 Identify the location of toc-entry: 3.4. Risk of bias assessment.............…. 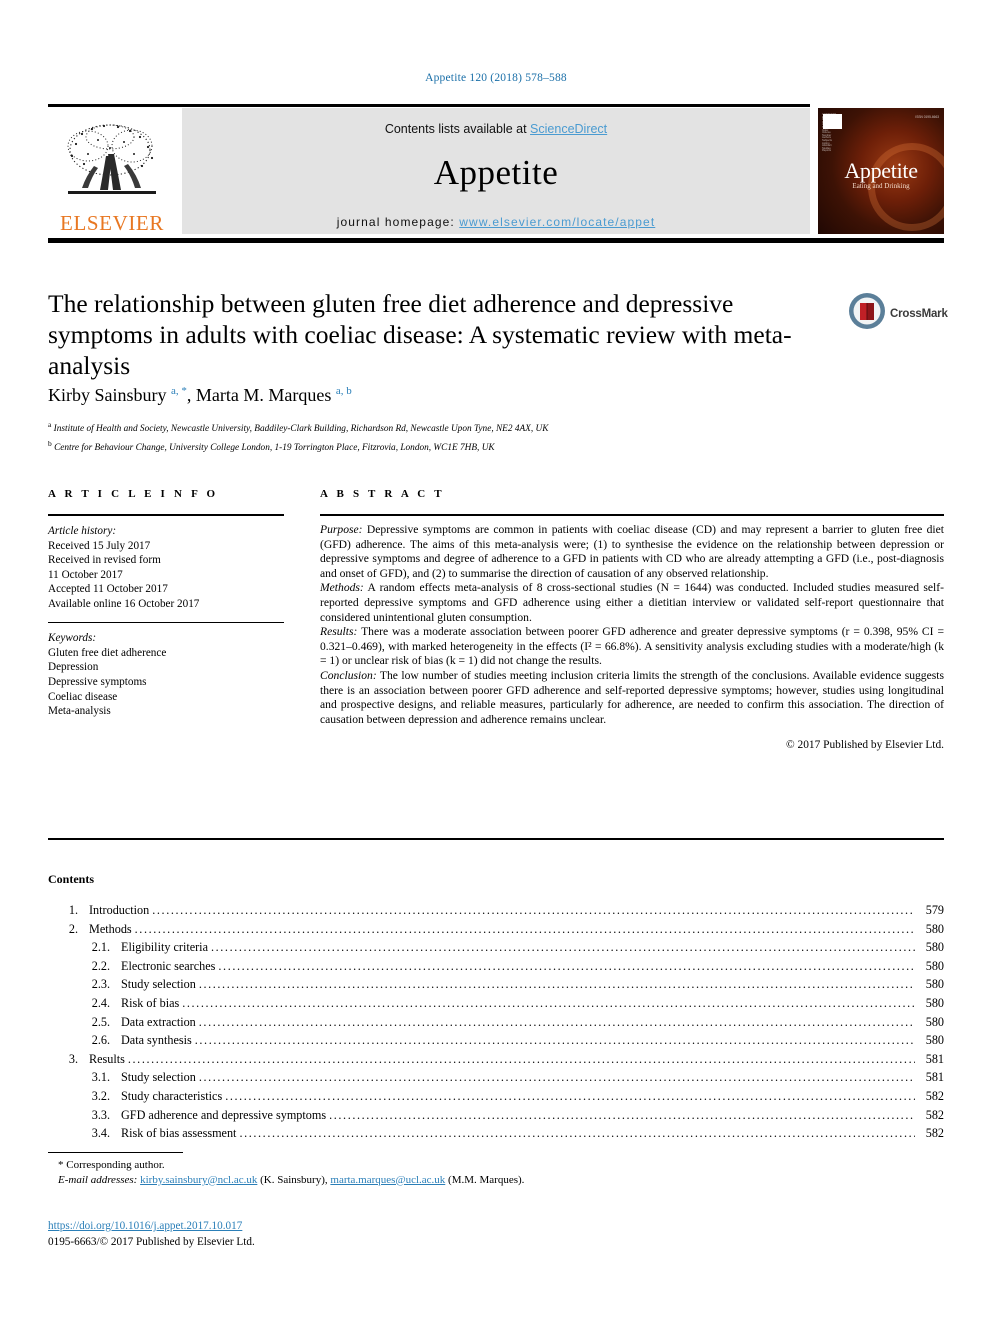
(496, 1135).